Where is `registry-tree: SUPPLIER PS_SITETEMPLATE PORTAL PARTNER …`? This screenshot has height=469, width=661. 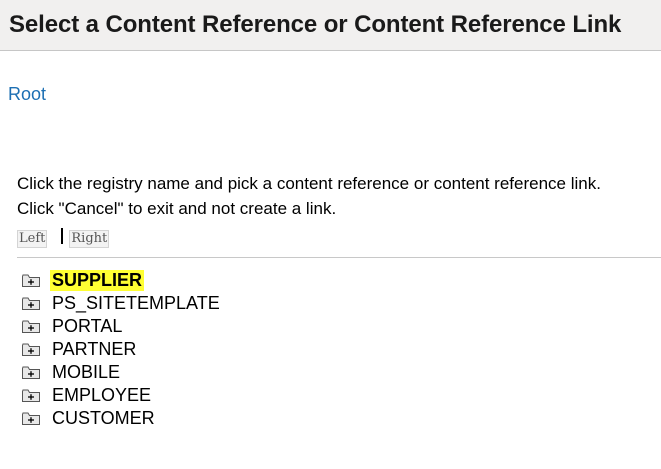
registry-tree: SUPPLIER PS_SITETEMPLATE PORTAL PARTNER … is located at coordinates (121, 349).